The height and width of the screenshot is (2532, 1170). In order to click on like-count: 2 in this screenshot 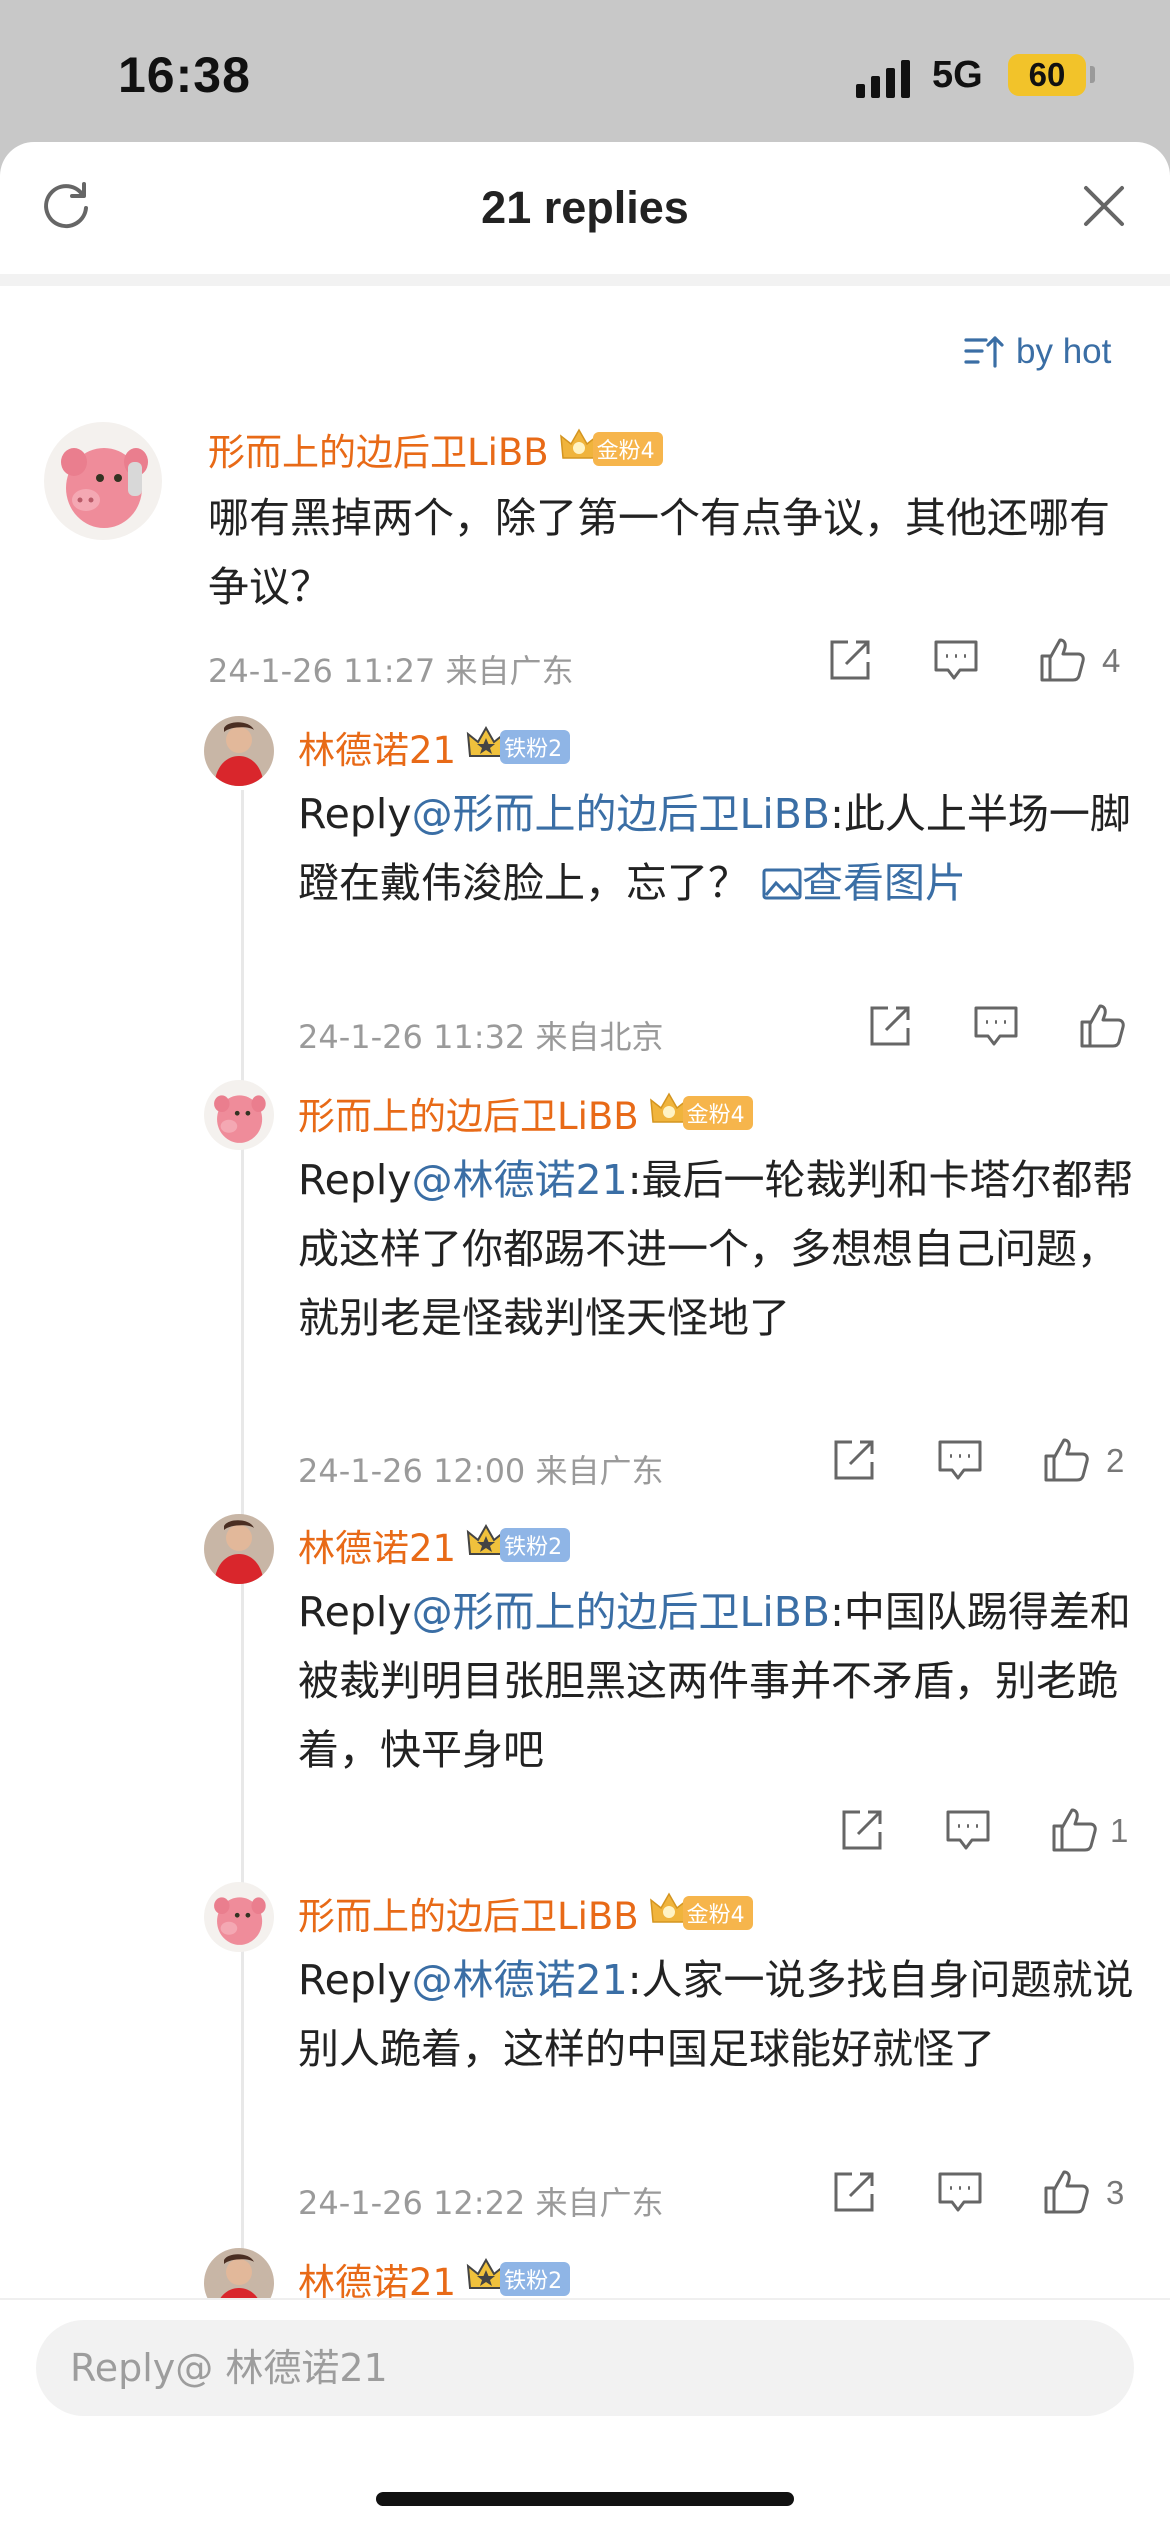, I will do `click(1115, 1460)`.